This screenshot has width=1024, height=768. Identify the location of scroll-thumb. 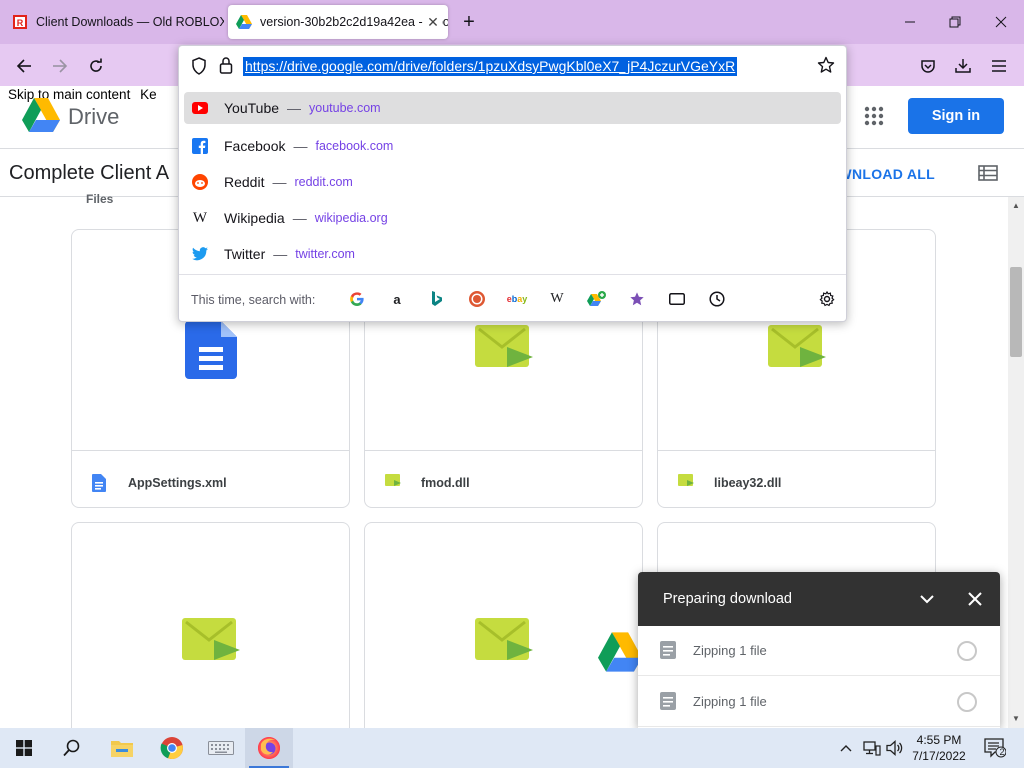
(1016, 312).